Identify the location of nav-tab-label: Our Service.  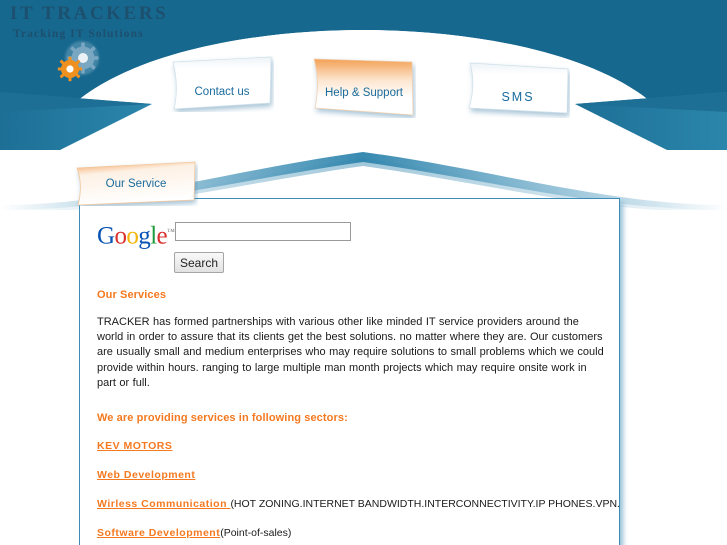
(136, 184).